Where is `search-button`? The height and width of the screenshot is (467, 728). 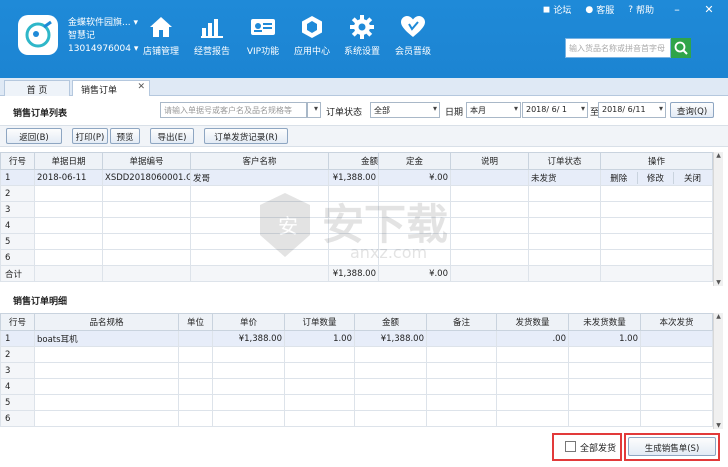
search-button is located at coordinates (681, 48).